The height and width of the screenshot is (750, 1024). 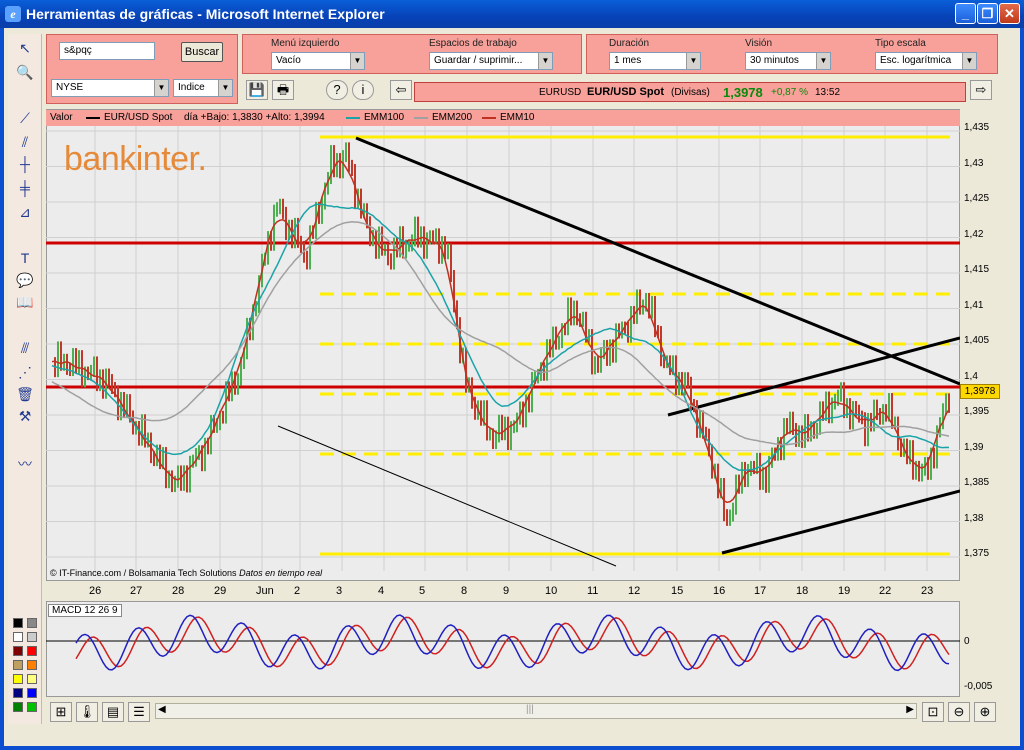 What do you see at coordinates (625, 92) in the screenshot?
I see `ticker-name: EUR/USD Spot` at bounding box center [625, 92].